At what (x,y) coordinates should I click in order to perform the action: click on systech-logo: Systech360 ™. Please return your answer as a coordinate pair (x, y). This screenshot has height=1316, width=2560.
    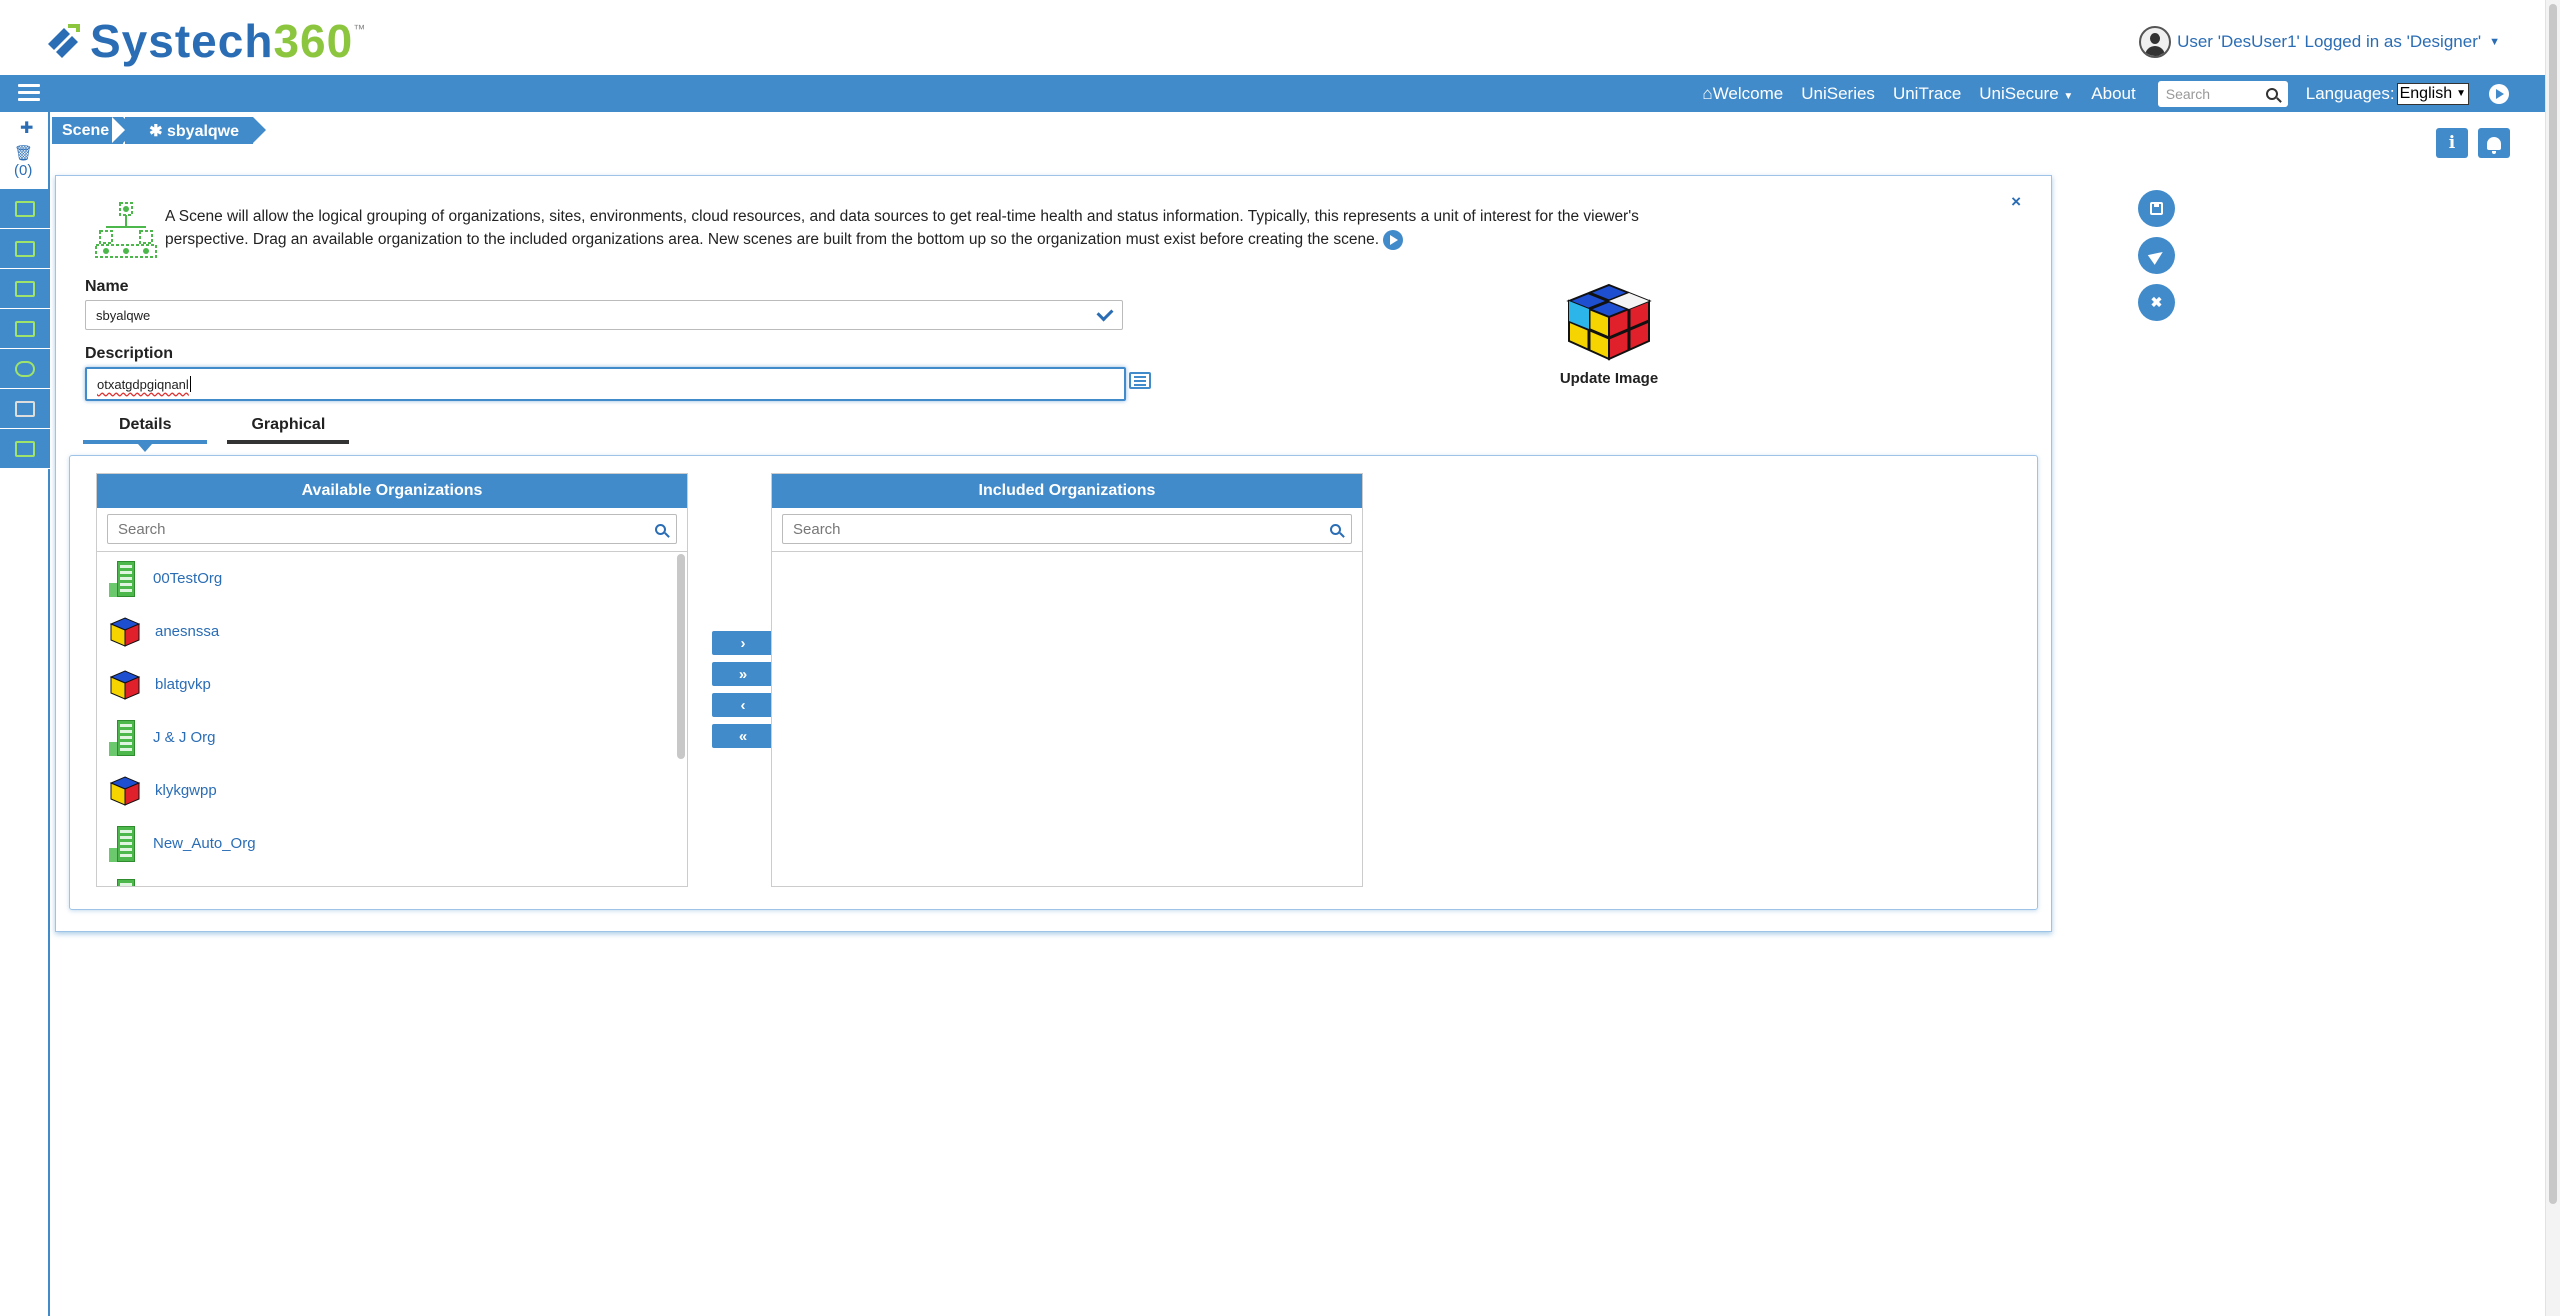
    Looking at the image, I should click on (202, 41).